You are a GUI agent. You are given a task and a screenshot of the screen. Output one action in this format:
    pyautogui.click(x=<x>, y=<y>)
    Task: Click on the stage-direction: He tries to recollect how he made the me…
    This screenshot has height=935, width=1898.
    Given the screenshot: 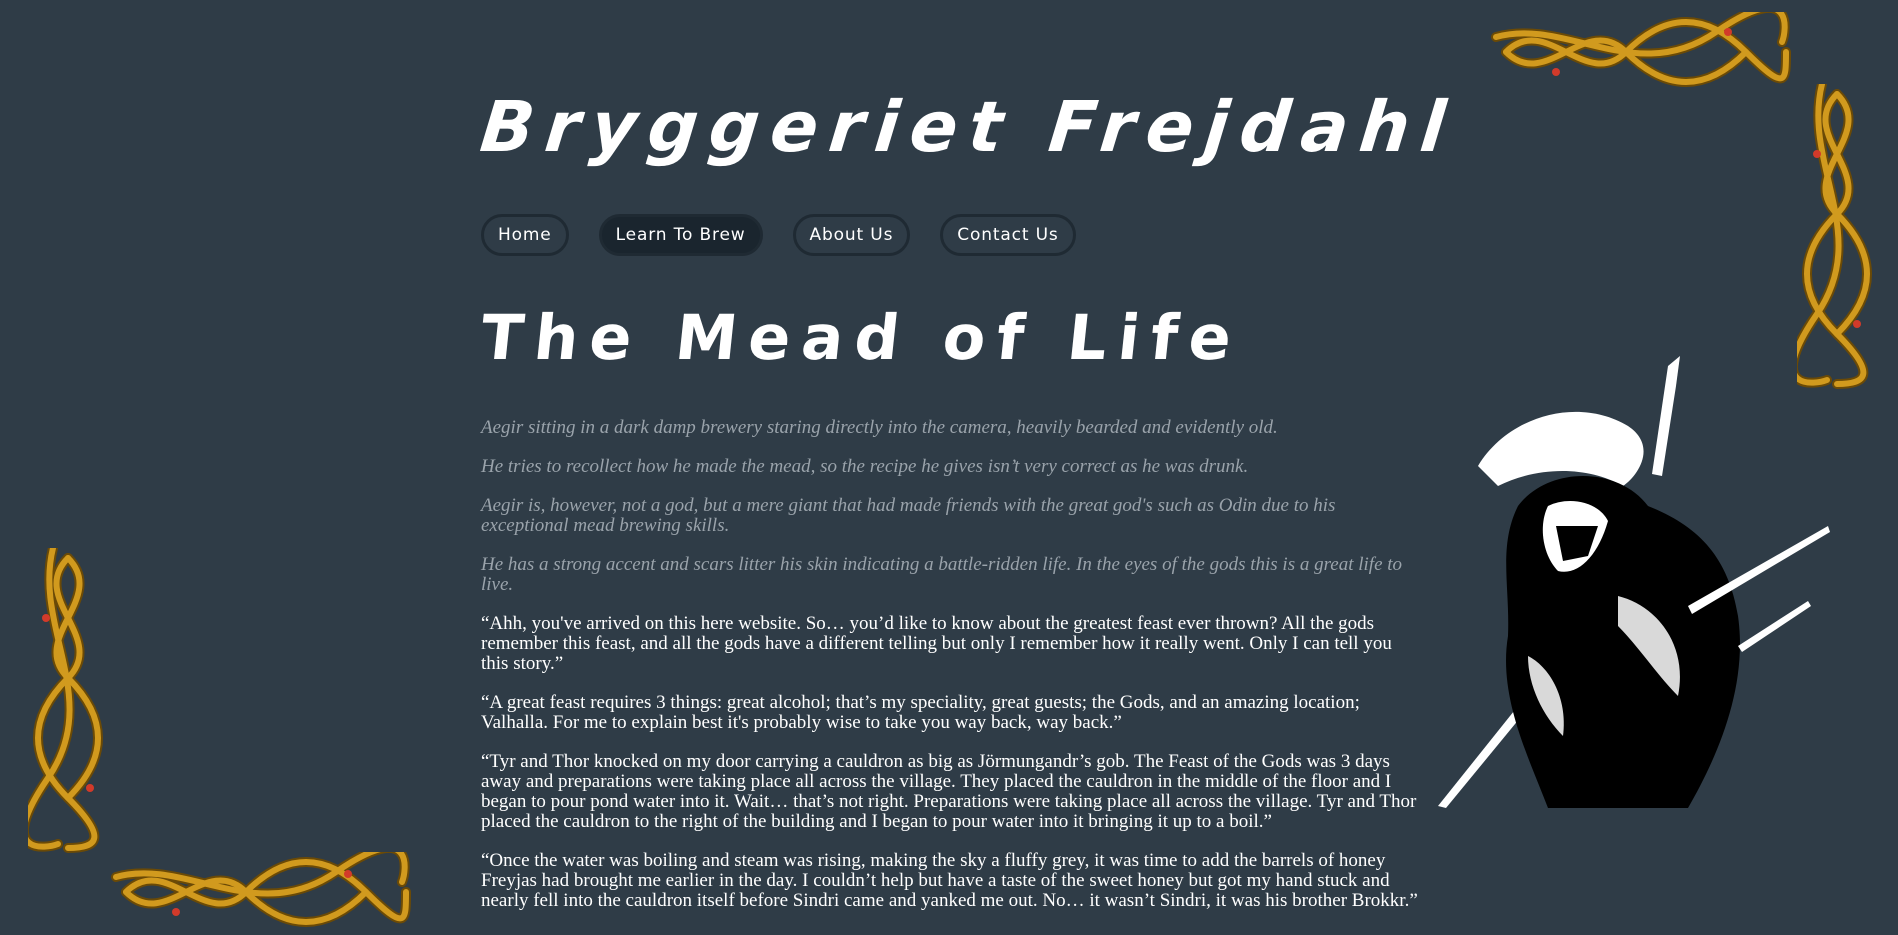 What is the action you would take?
    pyautogui.click(x=865, y=466)
    